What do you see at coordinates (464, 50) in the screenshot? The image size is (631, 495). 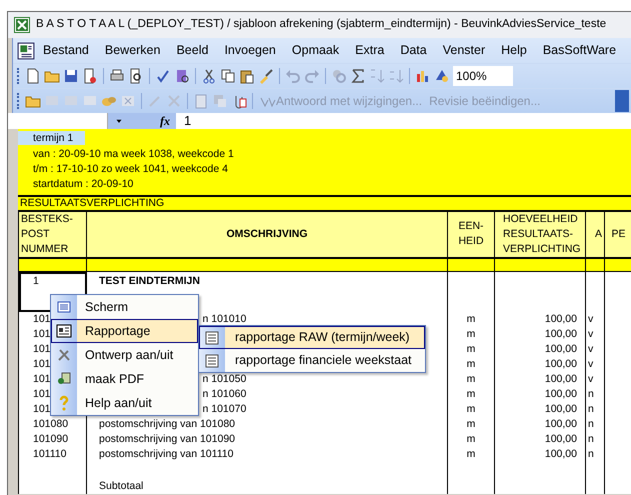 I see `menu-item: Venster` at bounding box center [464, 50].